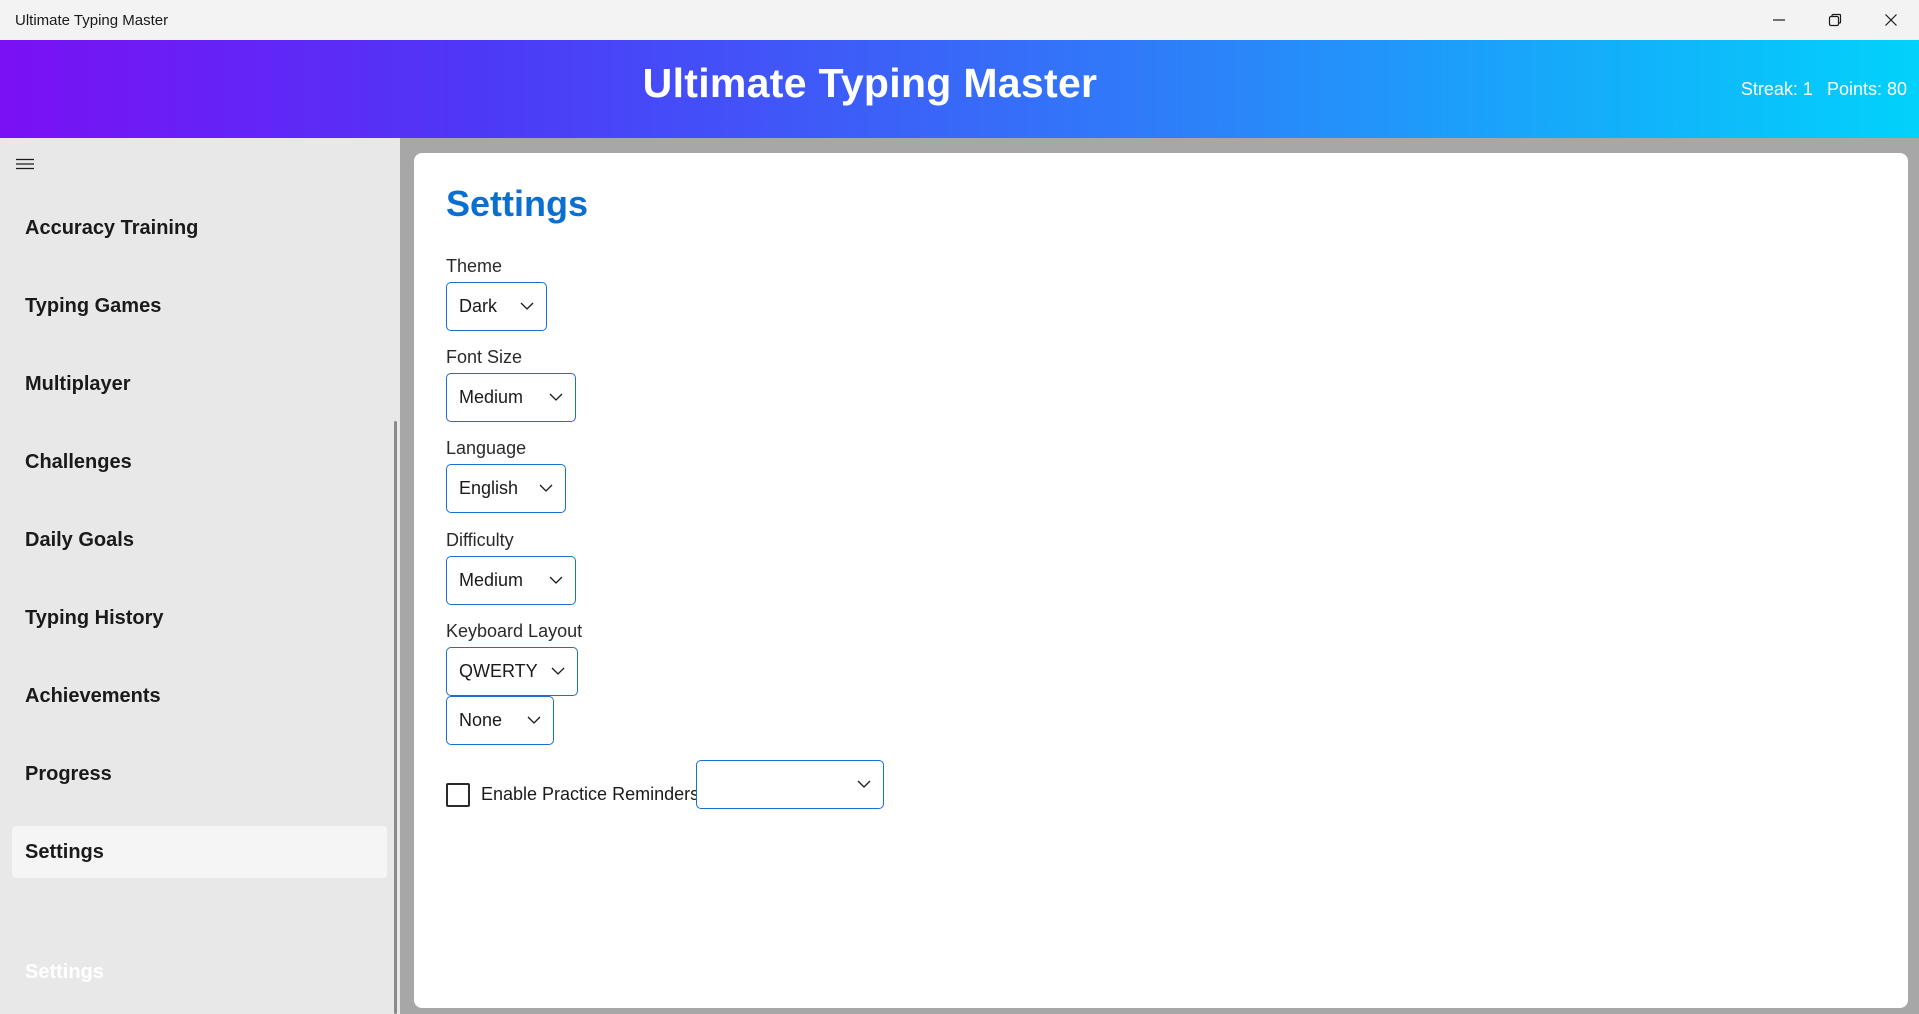 This screenshot has width=1919, height=1014. I want to click on font-size-dropdown: Medium, so click(511, 397).